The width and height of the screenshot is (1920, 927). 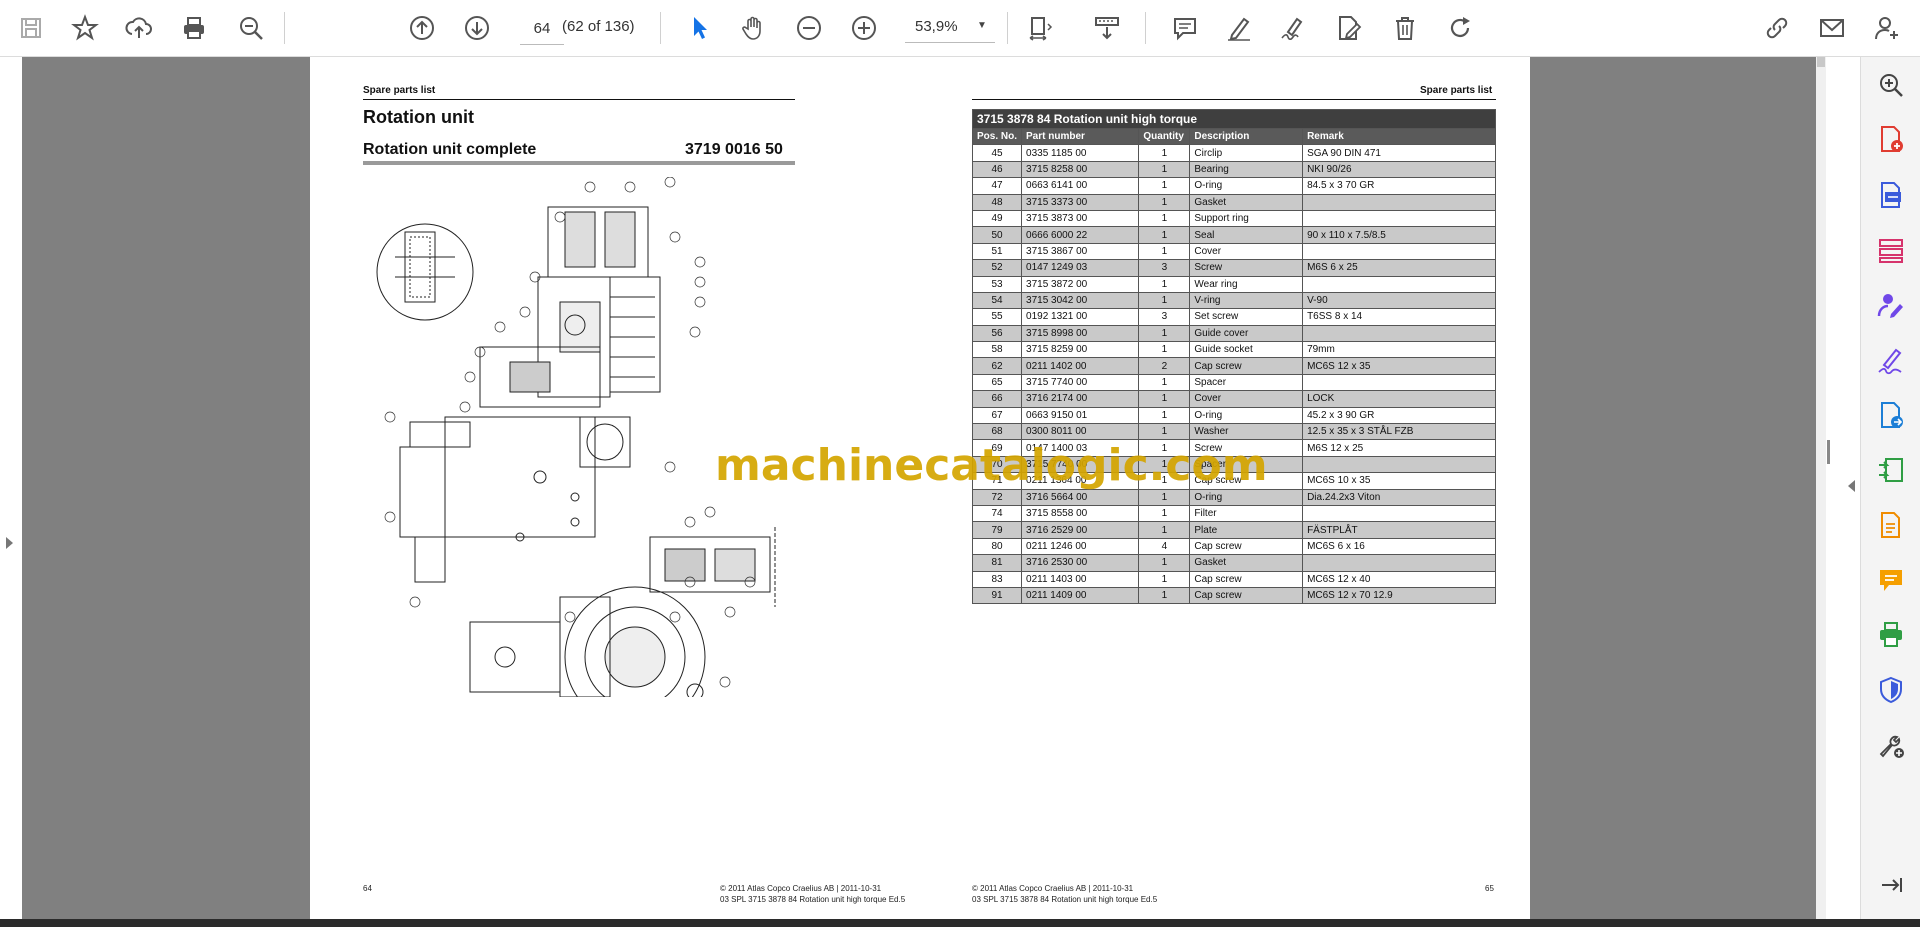 What do you see at coordinates (422, 28) in the screenshot?
I see `page-up-icon` at bounding box center [422, 28].